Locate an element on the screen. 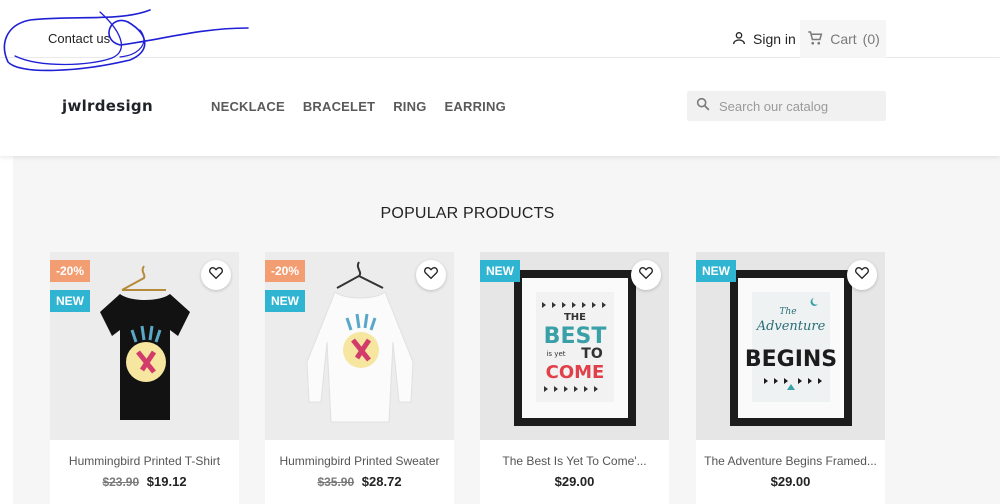 This screenshot has height=504, width=1000. old-price: $35.90 is located at coordinates (336, 482).